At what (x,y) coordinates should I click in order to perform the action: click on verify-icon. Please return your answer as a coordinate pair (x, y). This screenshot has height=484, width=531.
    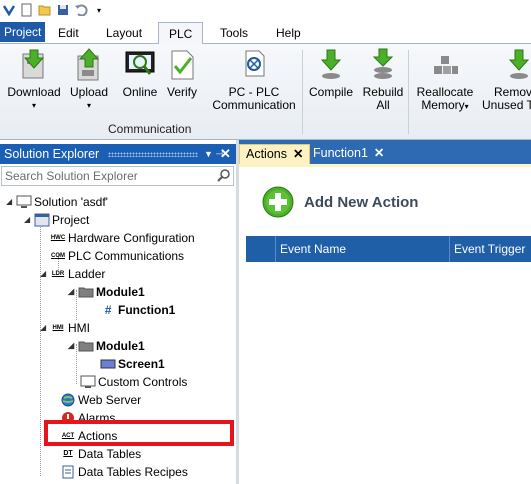
    Looking at the image, I should click on (182, 65).